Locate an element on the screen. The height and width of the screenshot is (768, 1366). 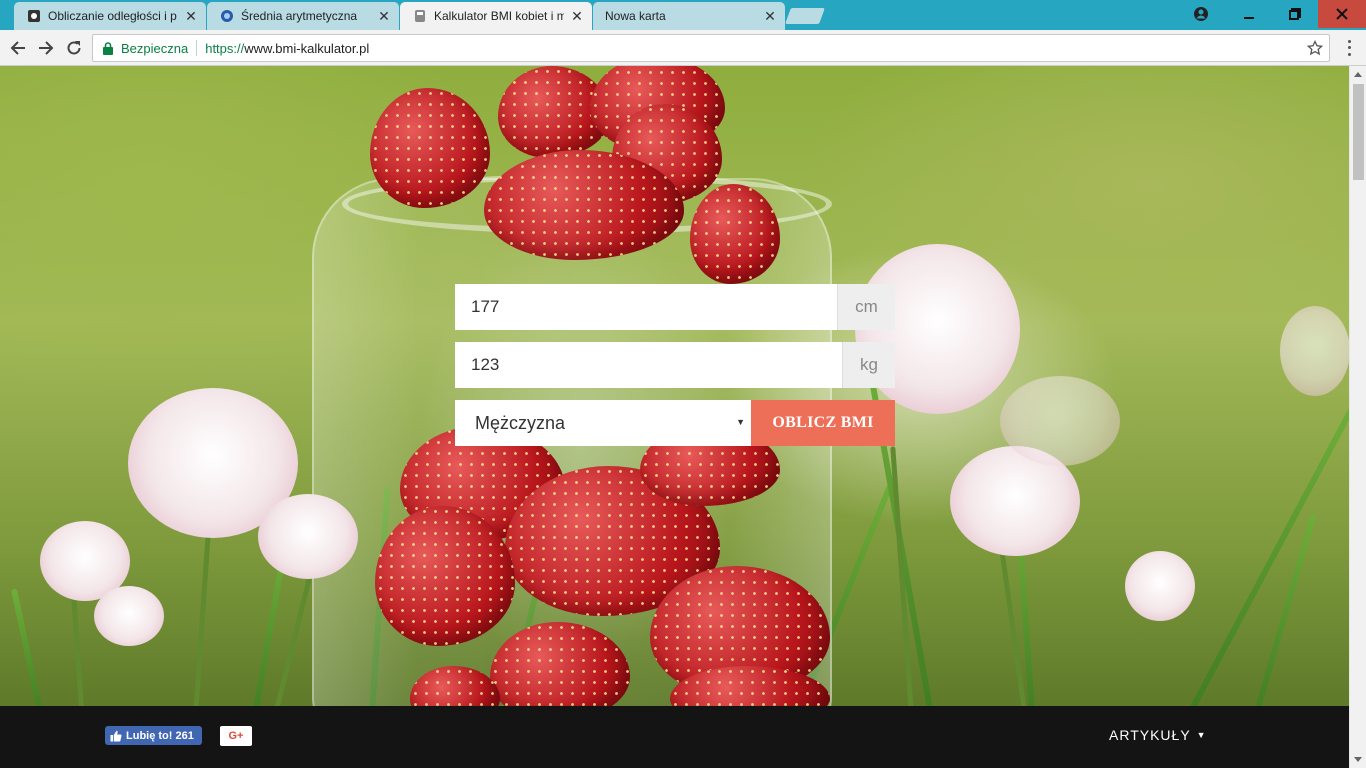
gender-row: Mężczyzna ▼ OBLICZ BMI is located at coordinates (675, 423).